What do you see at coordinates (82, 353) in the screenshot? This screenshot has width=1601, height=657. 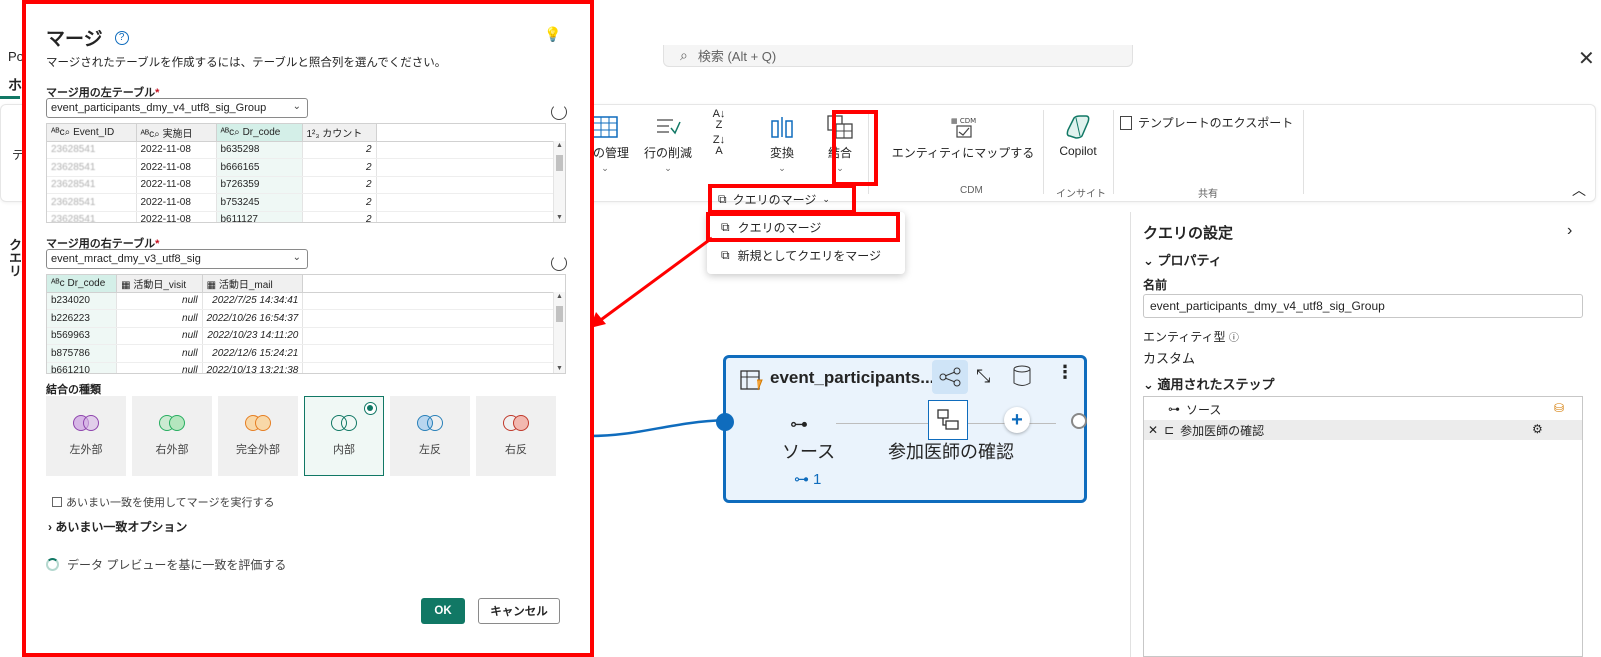 I see `table-cell: b875786` at bounding box center [82, 353].